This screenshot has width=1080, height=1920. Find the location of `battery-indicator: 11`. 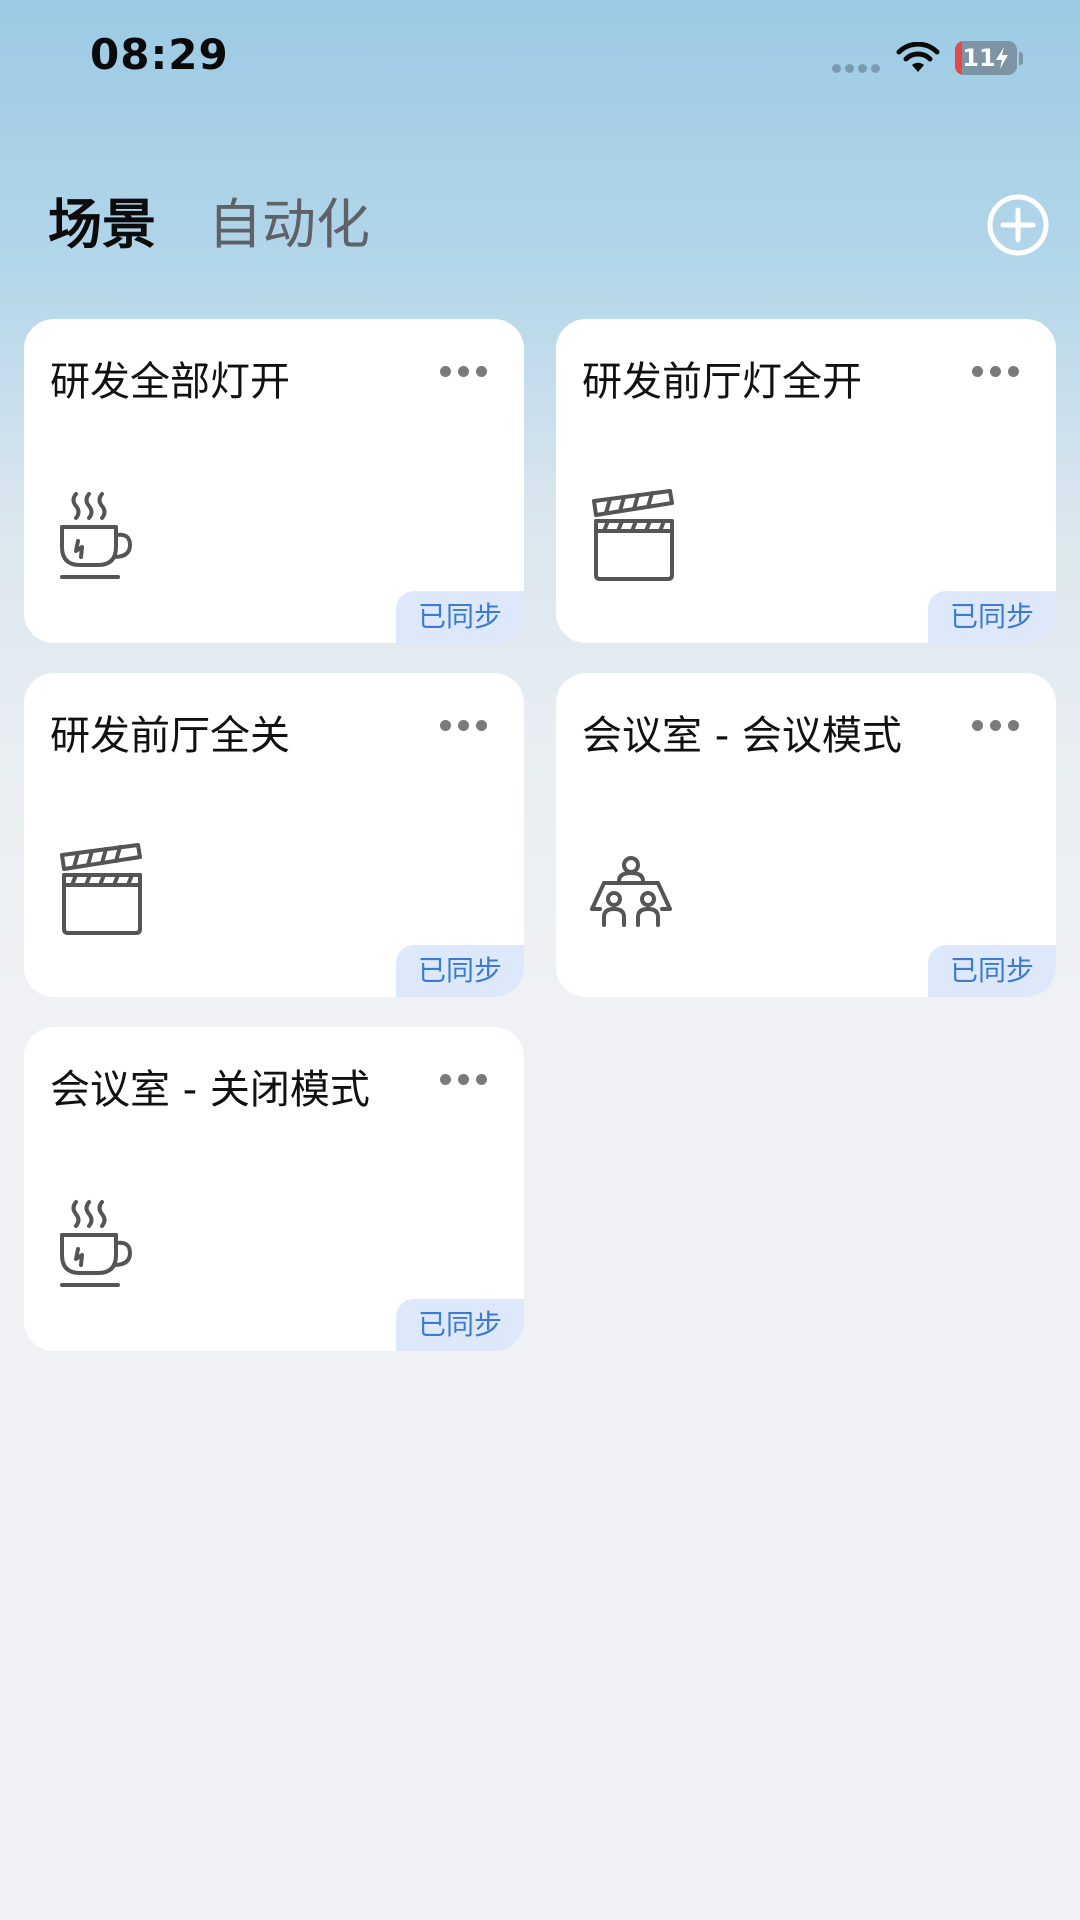

battery-indicator: 11 is located at coordinates (986, 58).